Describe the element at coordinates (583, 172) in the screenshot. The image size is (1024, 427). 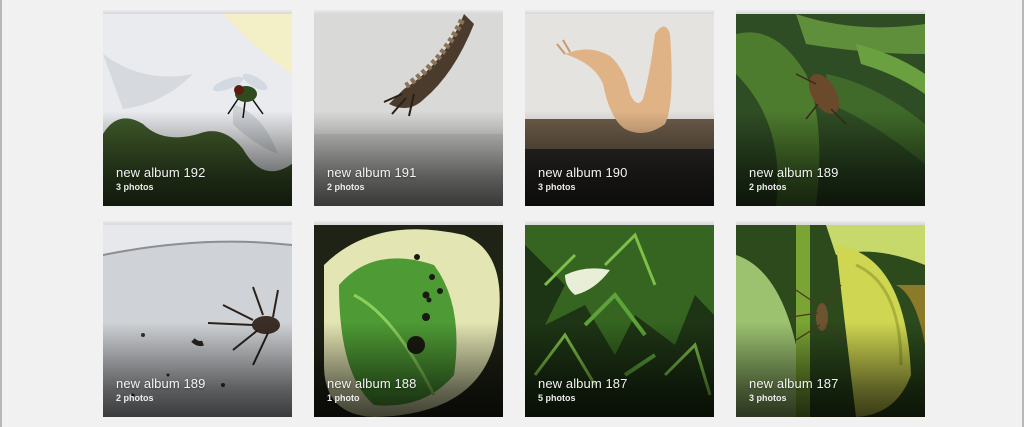
I see `album-title: new album 190` at that location.